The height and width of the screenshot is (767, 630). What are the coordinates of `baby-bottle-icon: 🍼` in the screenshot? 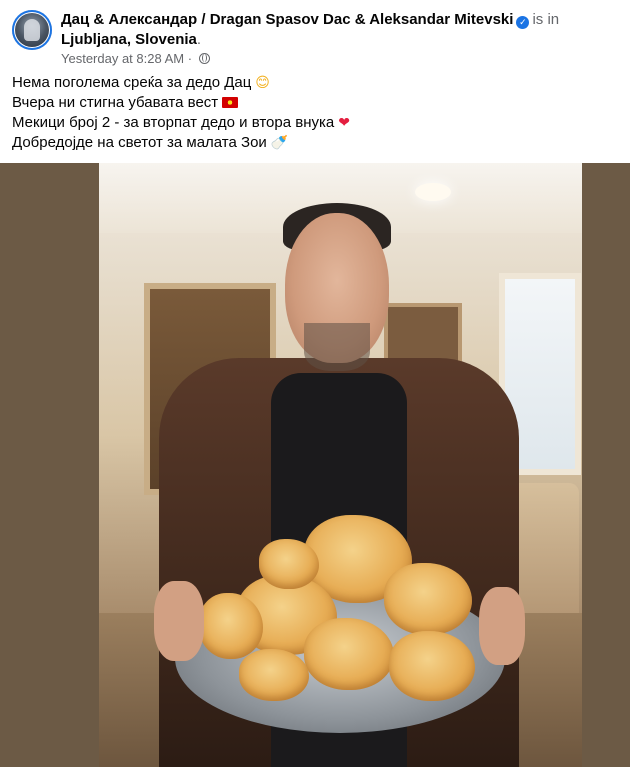 It's located at (279, 143).